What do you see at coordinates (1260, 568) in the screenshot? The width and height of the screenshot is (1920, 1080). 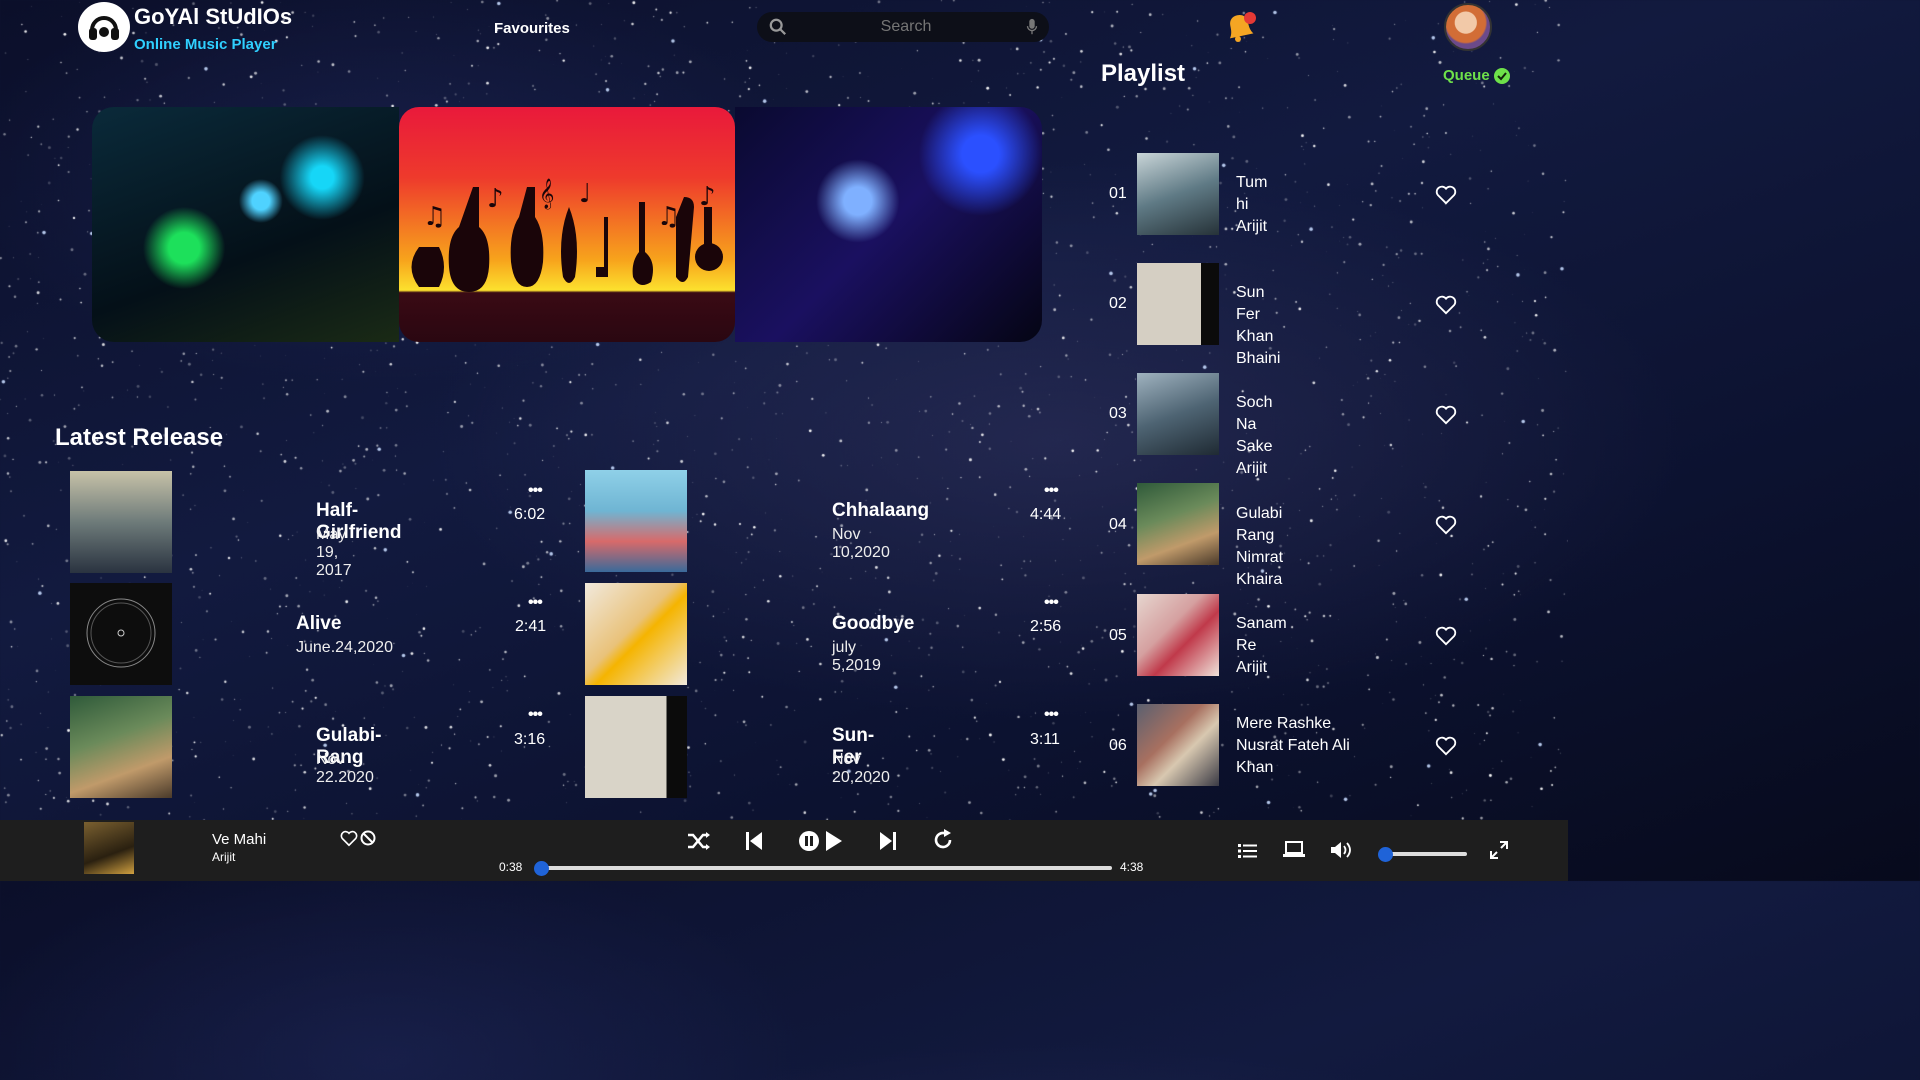 I see `song-artist: Nimrat Khaira` at bounding box center [1260, 568].